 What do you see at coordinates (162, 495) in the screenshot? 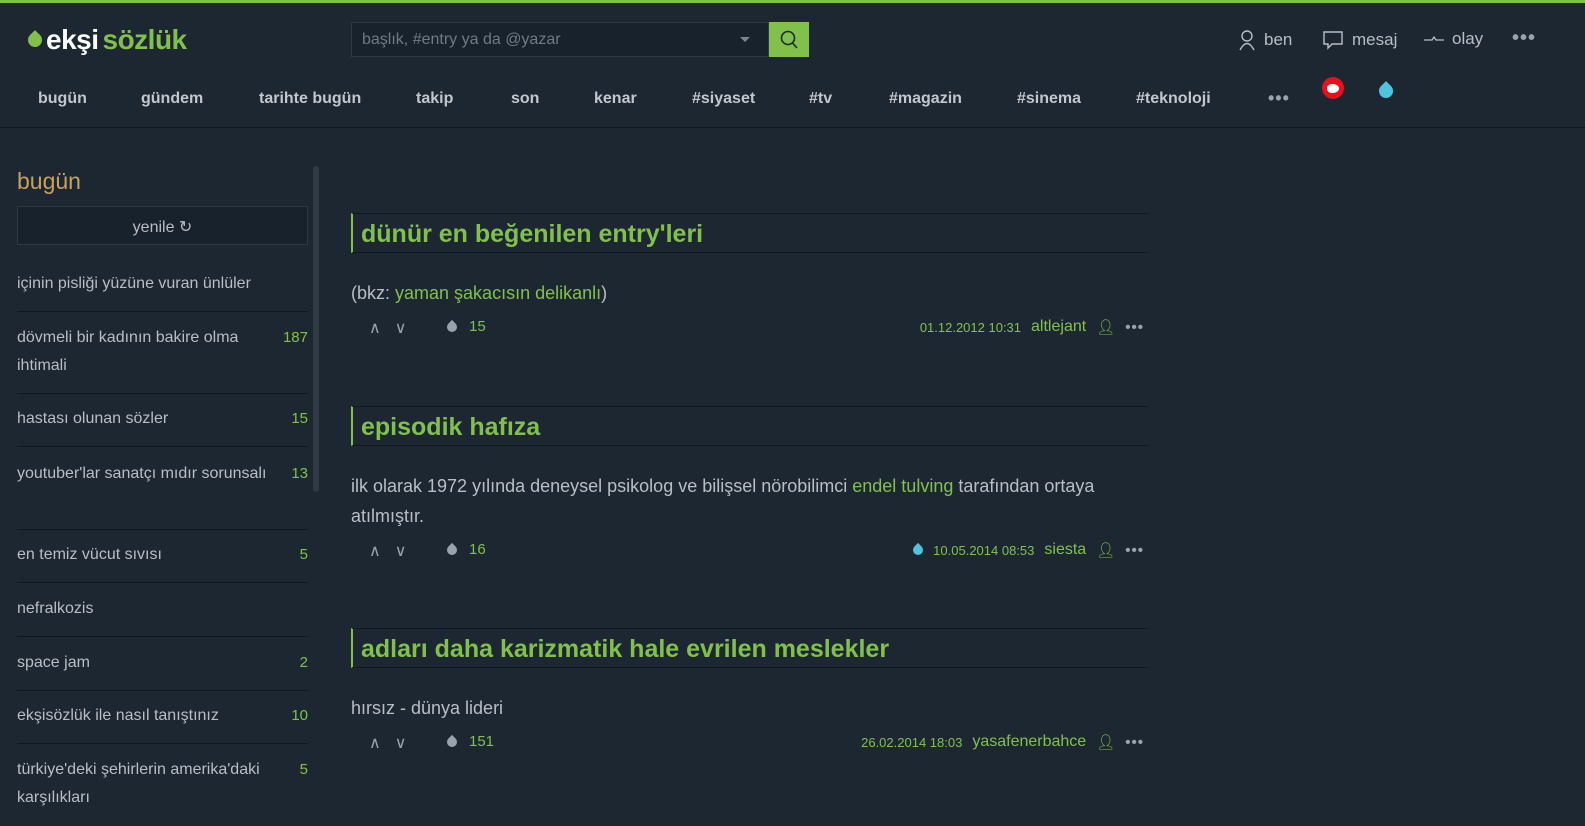
I see `sidebar-topic: youtuber'lar sanatçı mıdır sorunsalı 13` at bounding box center [162, 495].